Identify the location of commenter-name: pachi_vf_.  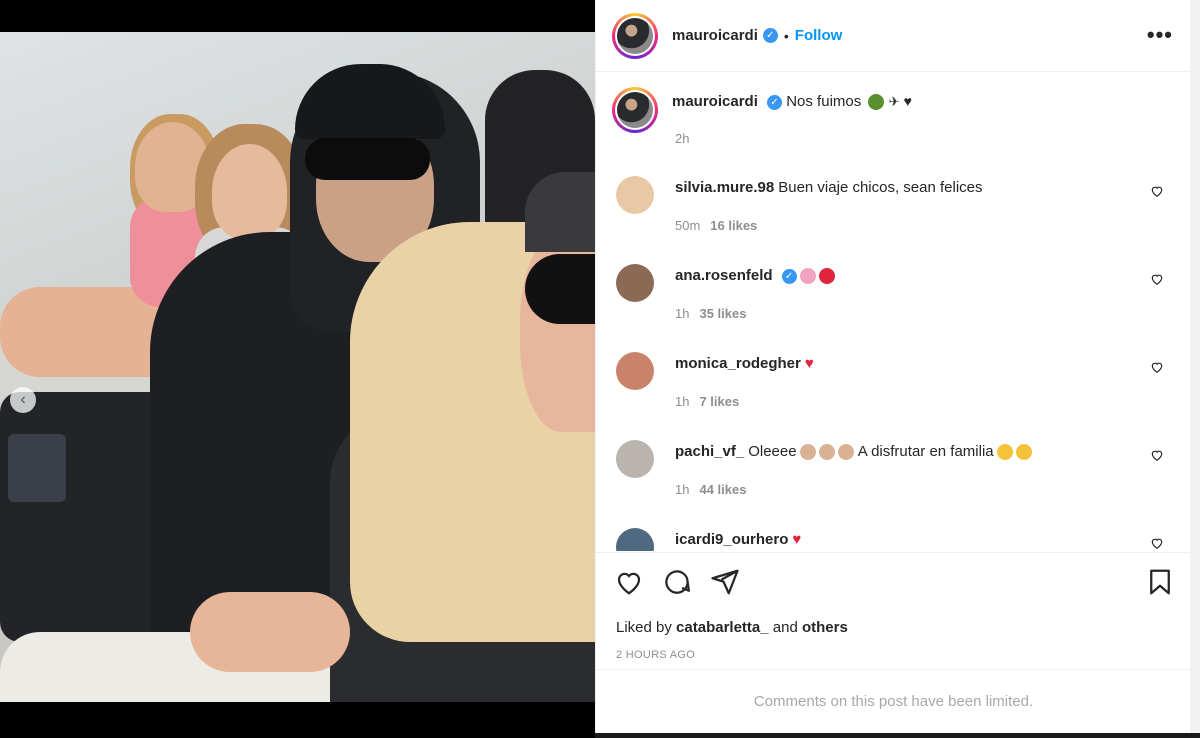
(709, 451).